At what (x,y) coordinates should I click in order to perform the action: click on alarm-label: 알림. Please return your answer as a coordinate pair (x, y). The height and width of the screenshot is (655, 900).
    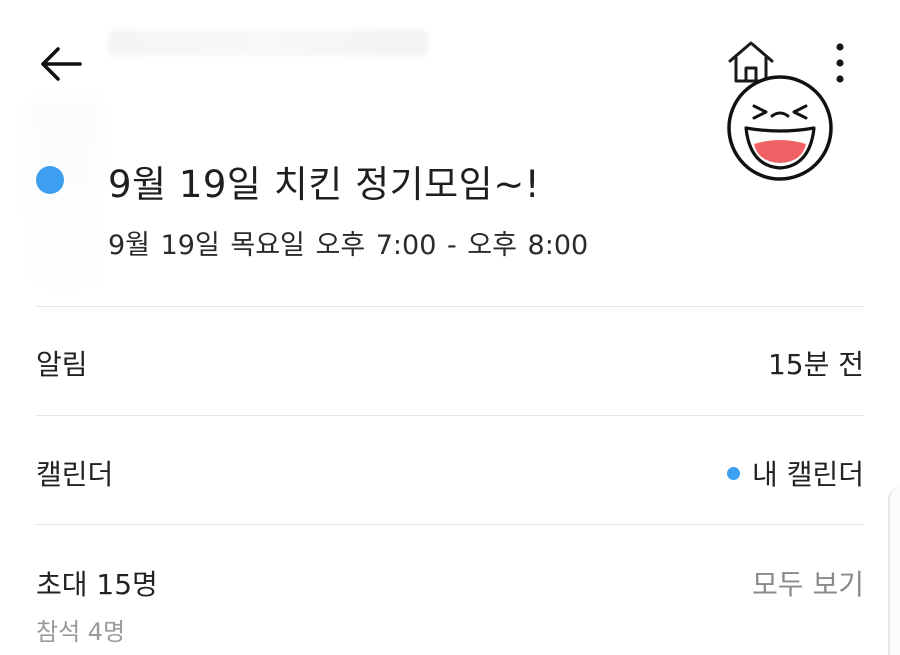
    Looking at the image, I should click on (62, 364).